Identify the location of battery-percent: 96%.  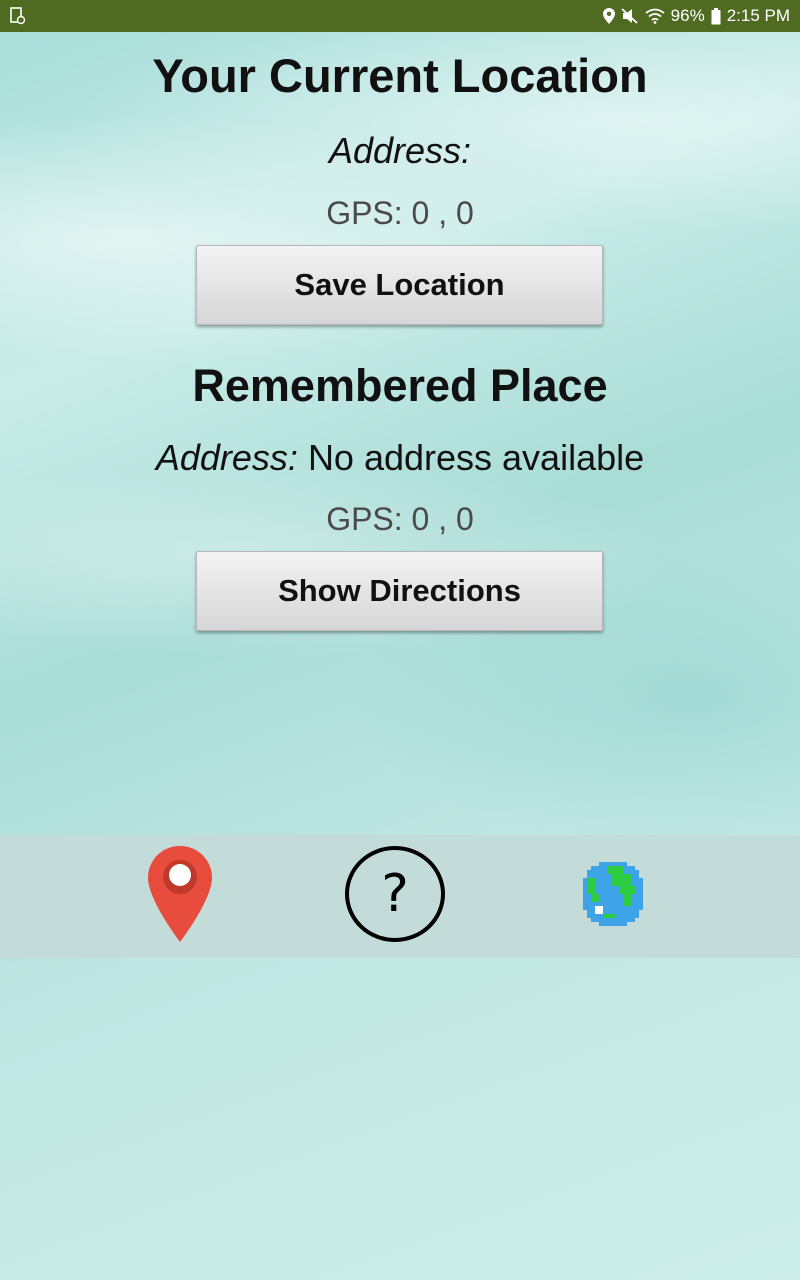
(687, 15).